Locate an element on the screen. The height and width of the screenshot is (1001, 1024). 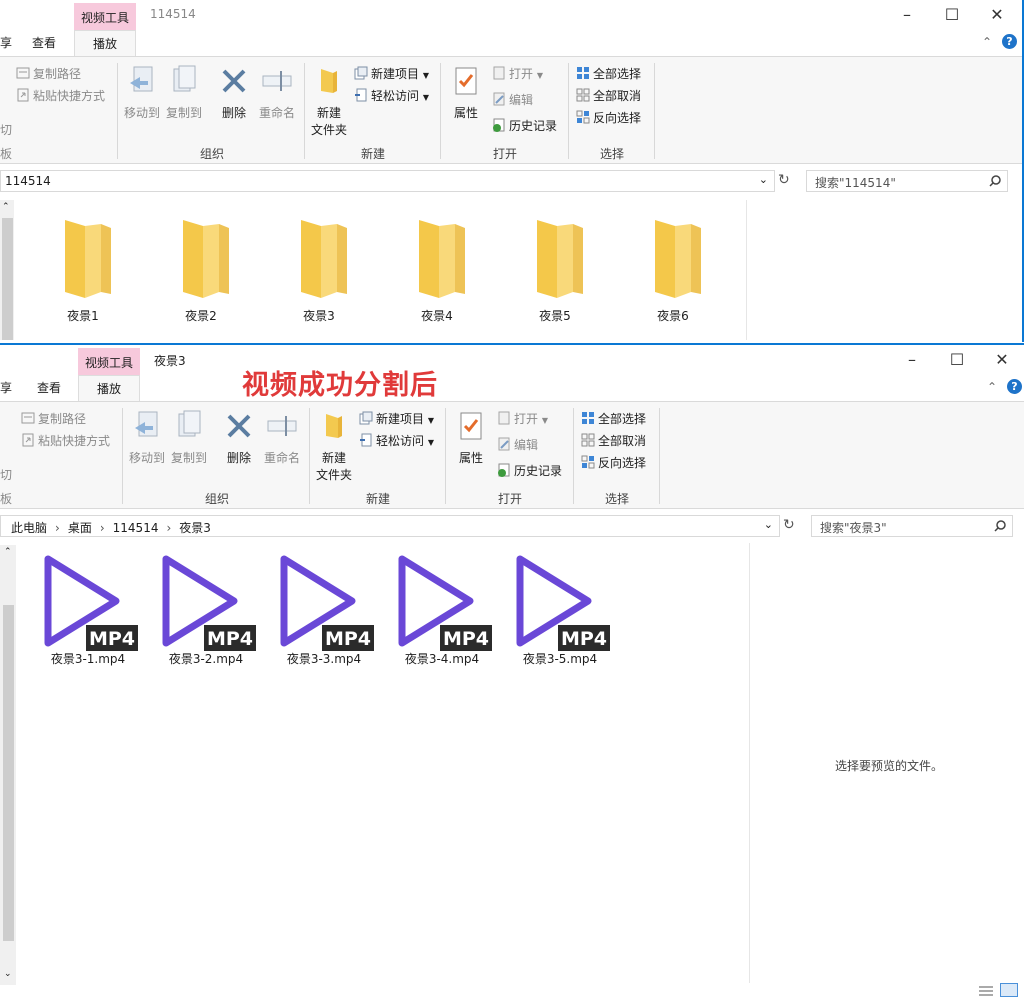
folder-item: 夜景3 is located at coordinates (319, 269).